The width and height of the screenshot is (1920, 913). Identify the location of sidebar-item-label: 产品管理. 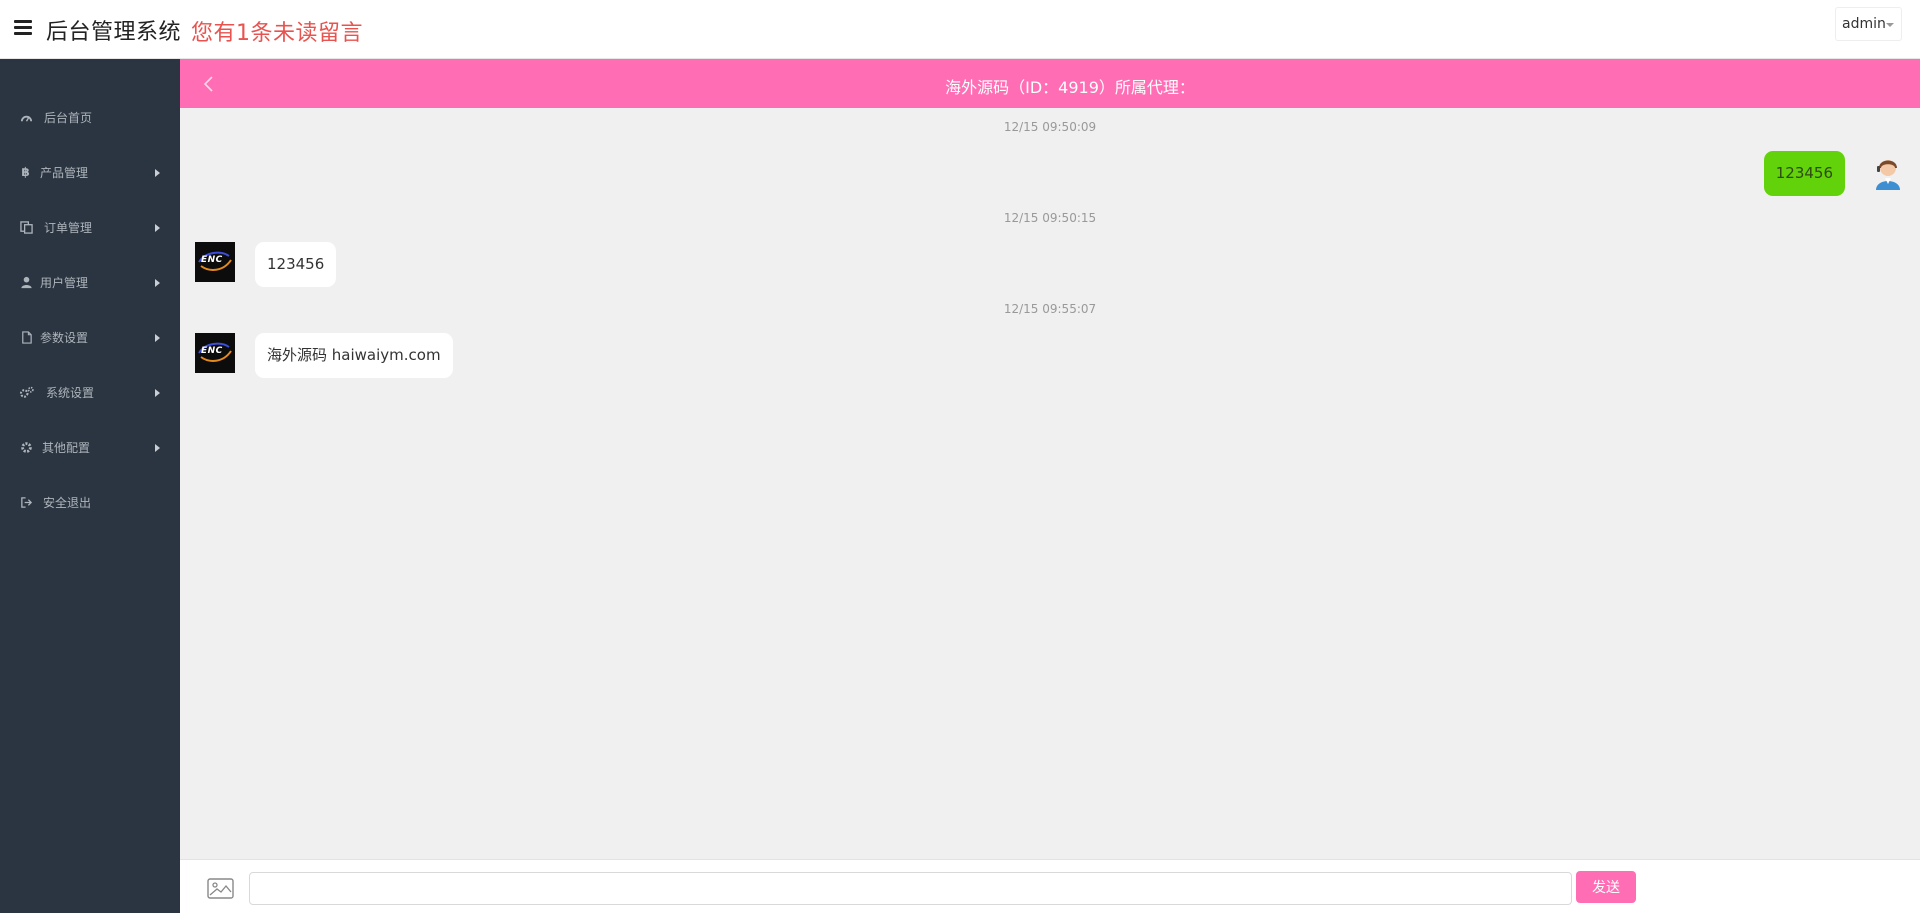
(64, 173).